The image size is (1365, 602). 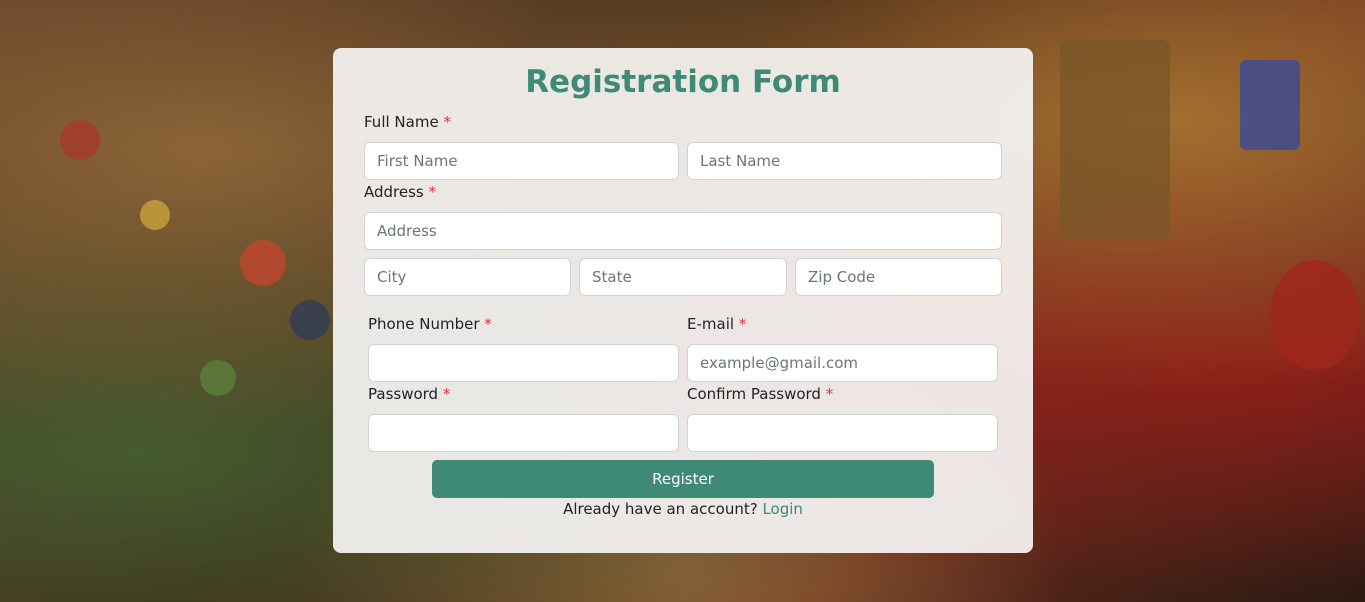 I want to click on address-label-text: Address, so click(x=394, y=192).